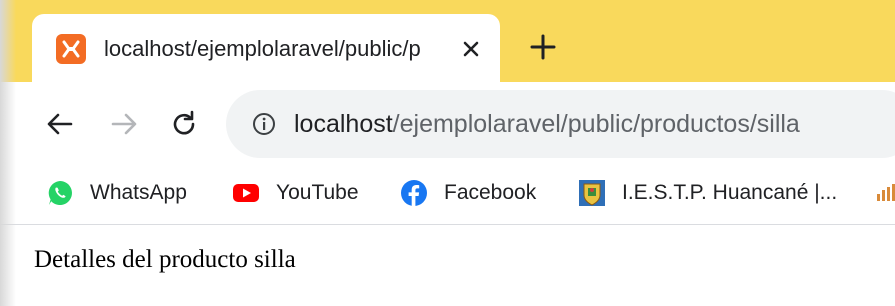  I want to click on bookmark-label: YouTube, so click(317, 192).